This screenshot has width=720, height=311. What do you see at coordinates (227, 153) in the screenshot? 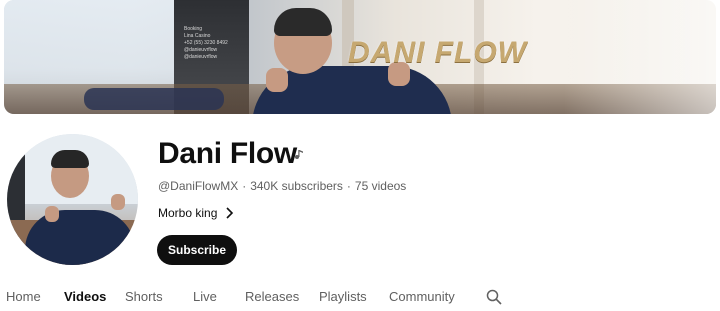
I see `channel-name: Dani Flow` at bounding box center [227, 153].